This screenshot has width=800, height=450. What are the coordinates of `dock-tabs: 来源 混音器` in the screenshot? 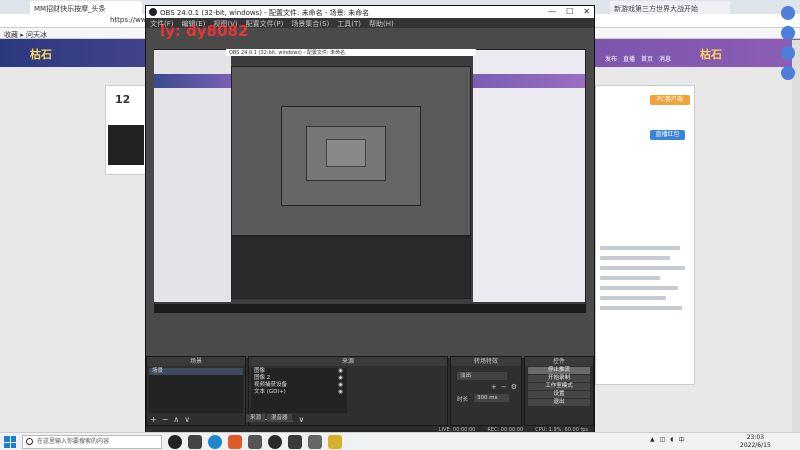 It's located at (269, 418).